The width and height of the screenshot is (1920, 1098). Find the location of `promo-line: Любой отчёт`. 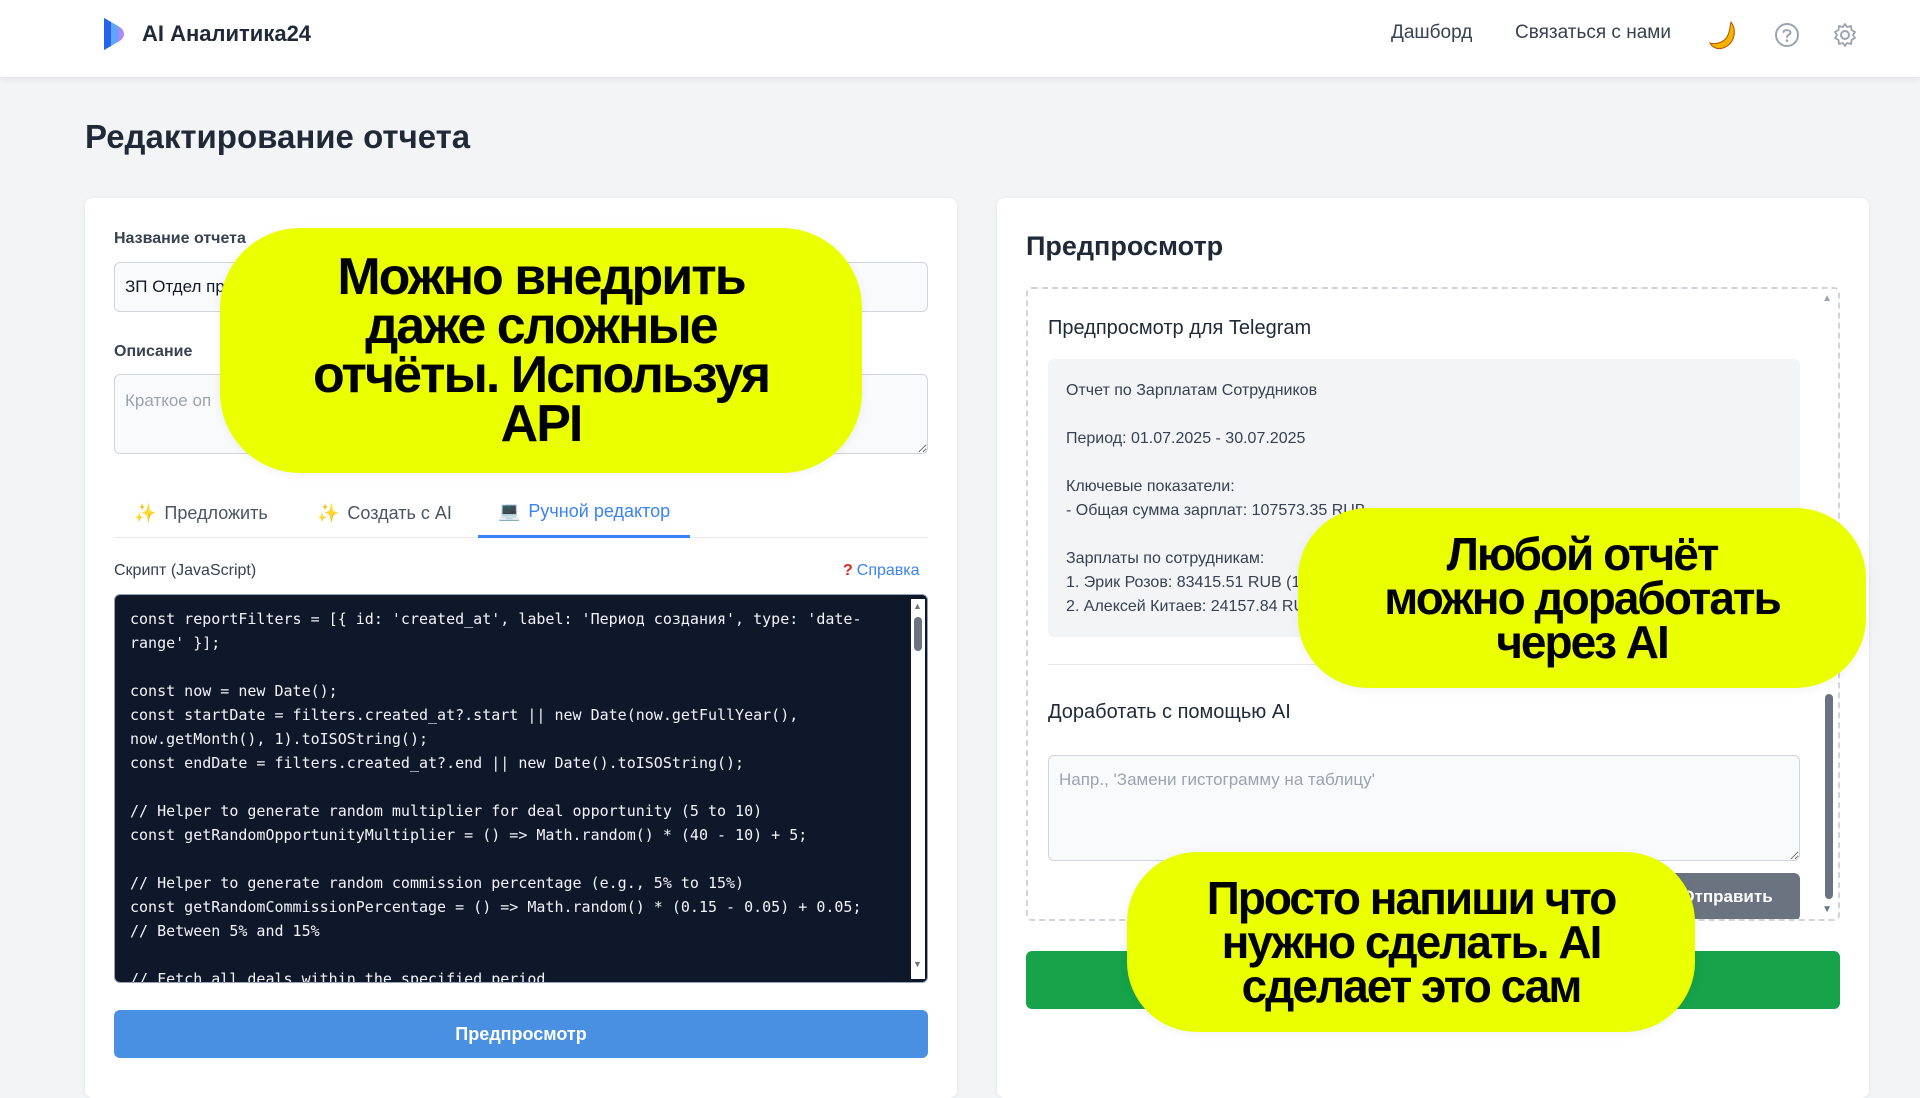

promo-line: Любой отчёт is located at coordinates (1583, 554).